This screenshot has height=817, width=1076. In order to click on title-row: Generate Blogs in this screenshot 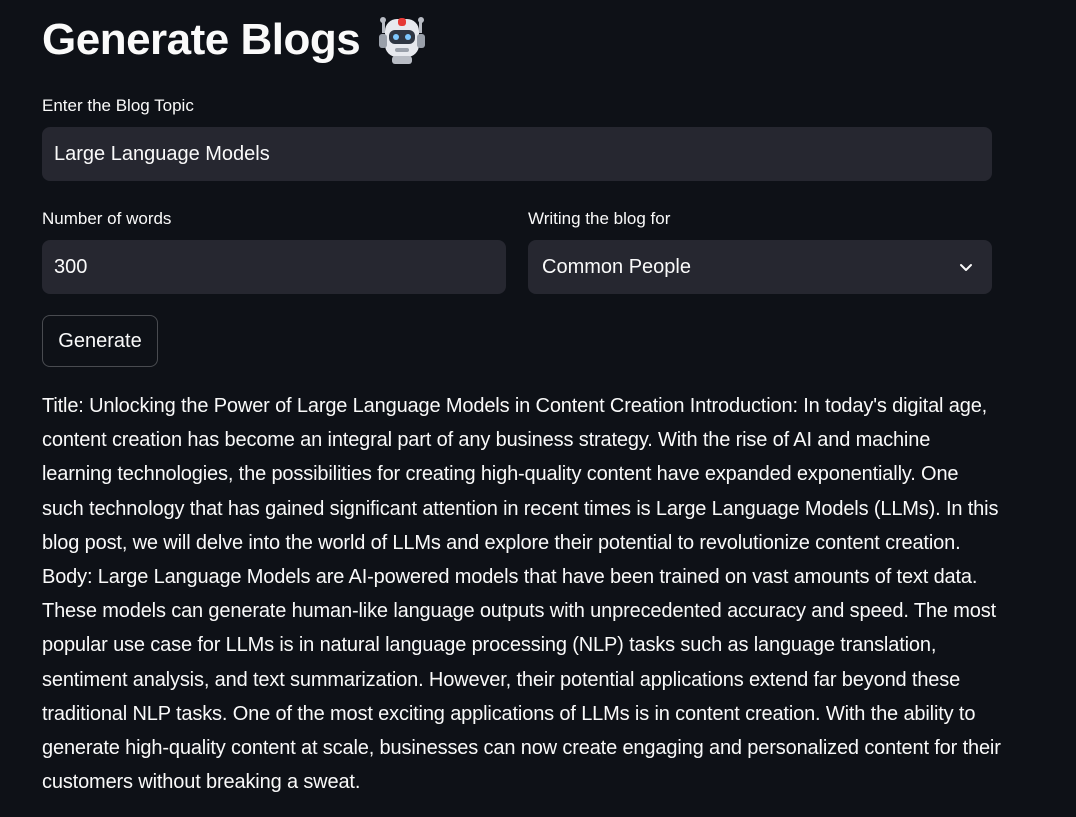, I will do `click(235, 40)`.